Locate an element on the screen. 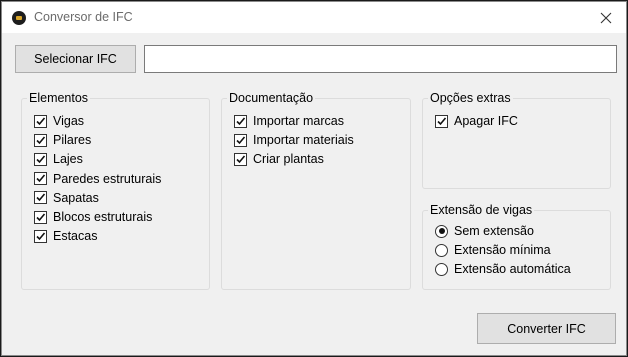 The image size is (628, 357). checkbox-label: Criar plantas is located at coordinates (288, 159).